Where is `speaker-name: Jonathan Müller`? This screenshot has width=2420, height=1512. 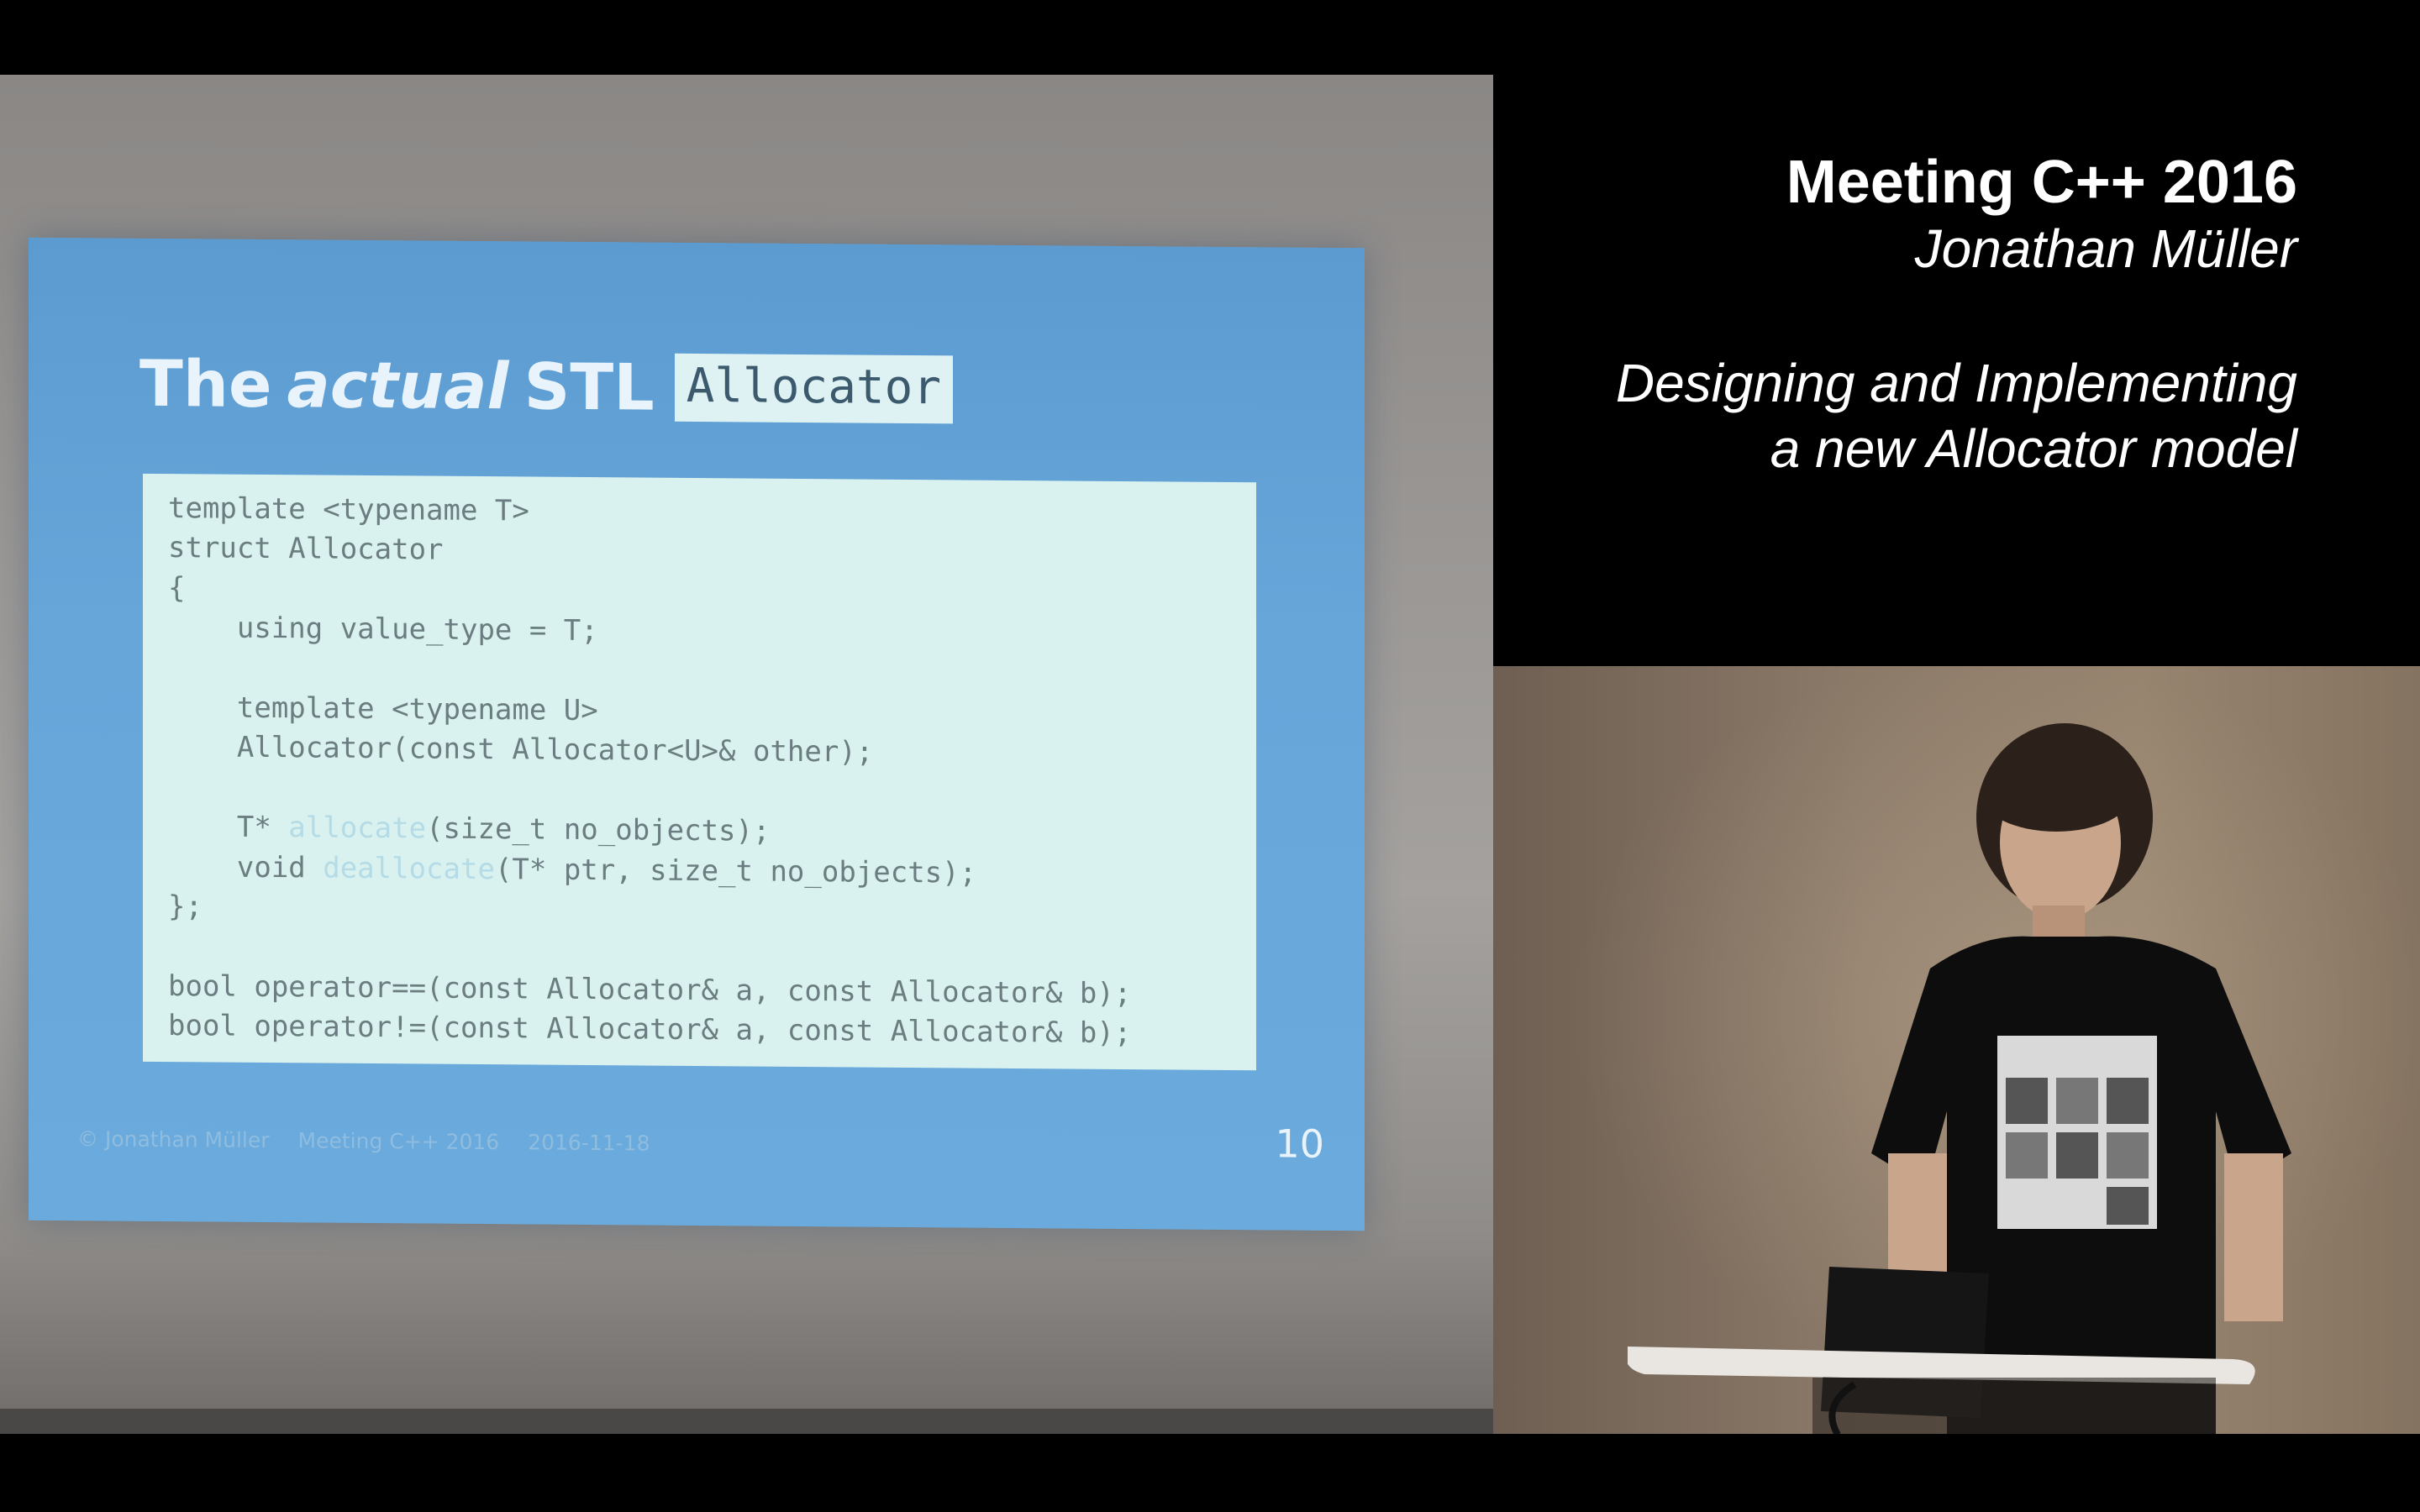
speaker-name: Jonathan Müller is located at coordinates (2105, 248).